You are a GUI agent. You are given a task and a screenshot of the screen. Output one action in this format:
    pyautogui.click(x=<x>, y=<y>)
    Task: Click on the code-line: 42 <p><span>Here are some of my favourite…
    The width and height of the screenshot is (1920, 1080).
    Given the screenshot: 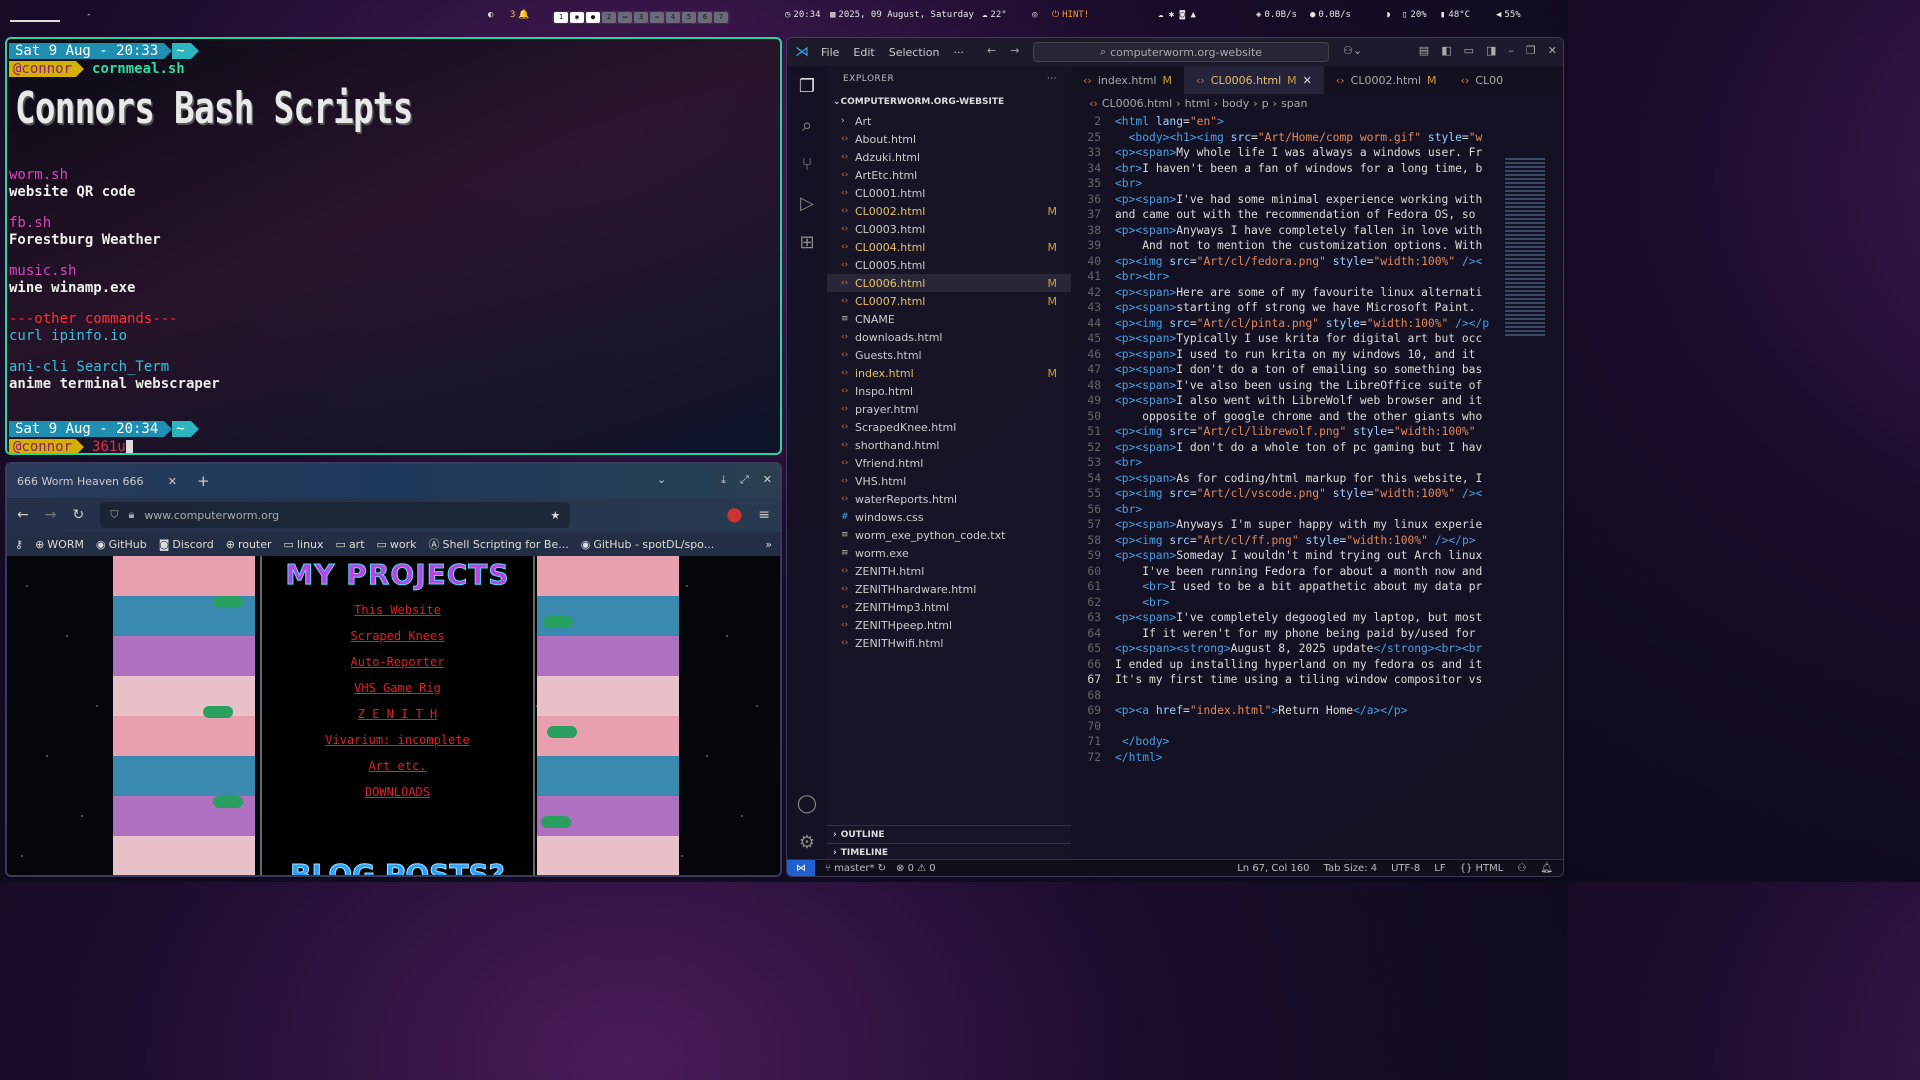 What is the action you would take?
    pyautogui.click(x=1317, y=293)
    